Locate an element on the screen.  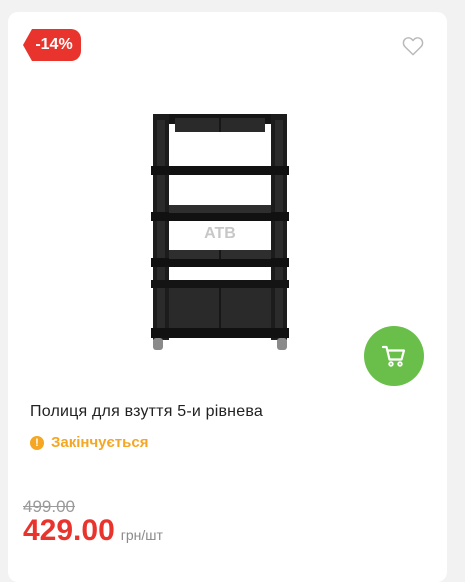
current-price: 429.00 is located at coordinates (69, 530).